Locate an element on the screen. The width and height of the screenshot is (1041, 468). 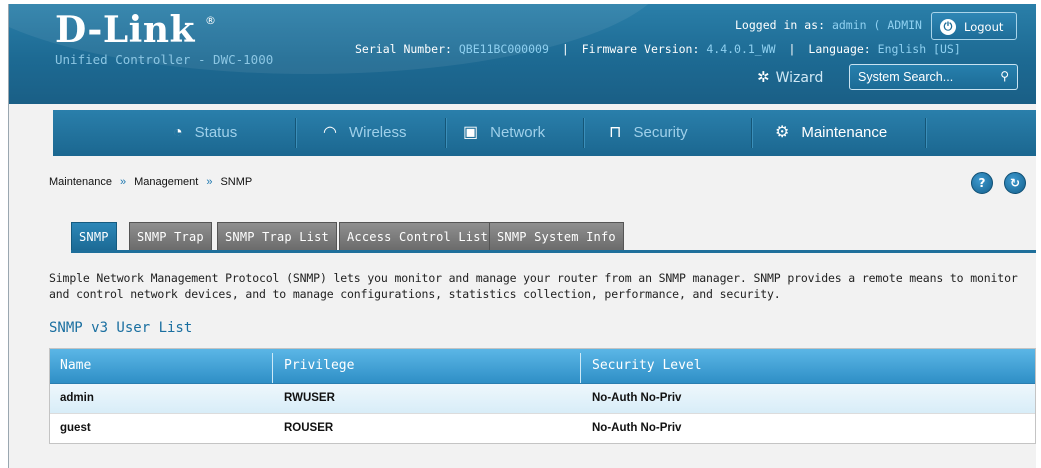
wand-icon: ✲ is located at coordinates (763, 77).